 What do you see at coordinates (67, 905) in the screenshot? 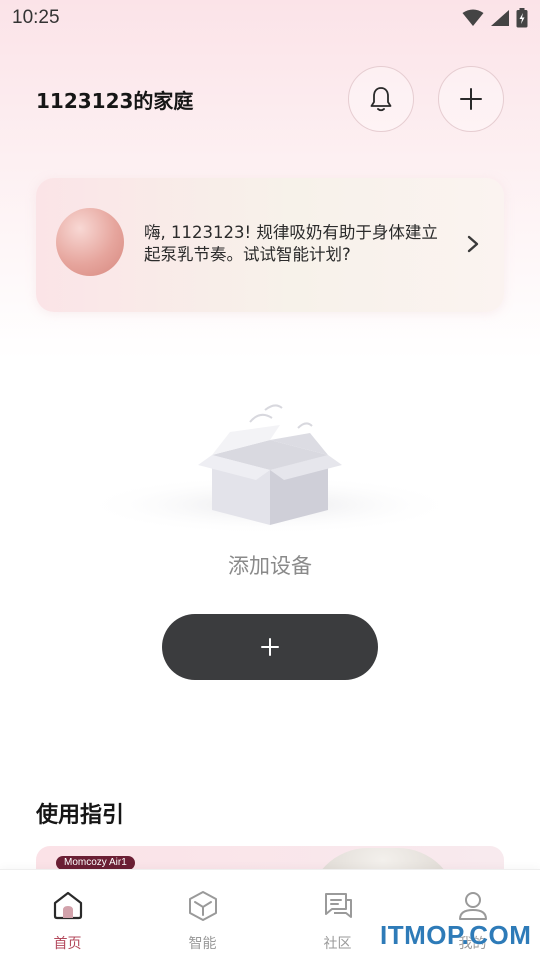
I see `home-icon` at bounding box center [67, 905].